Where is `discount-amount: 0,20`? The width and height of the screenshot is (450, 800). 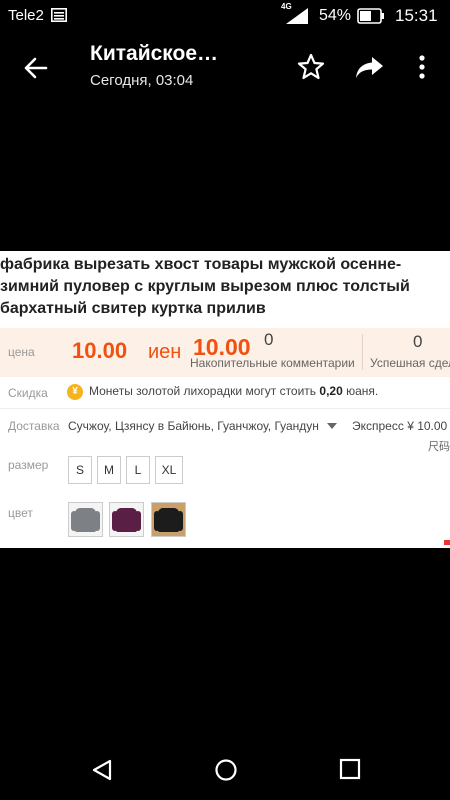 discount-amount: 0,20 is located at coordinates (331, 391).